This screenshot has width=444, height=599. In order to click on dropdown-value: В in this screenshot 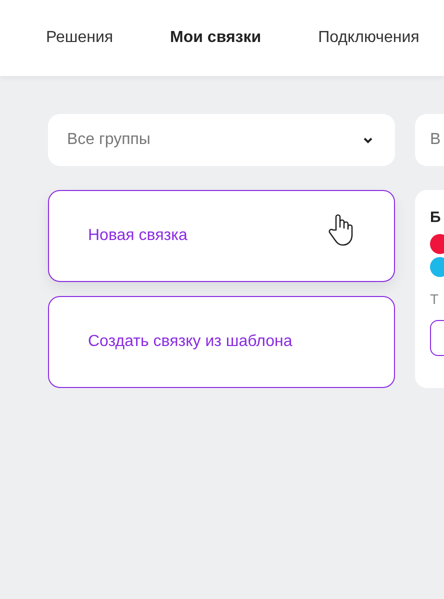, I will do `click(435, 140)`.